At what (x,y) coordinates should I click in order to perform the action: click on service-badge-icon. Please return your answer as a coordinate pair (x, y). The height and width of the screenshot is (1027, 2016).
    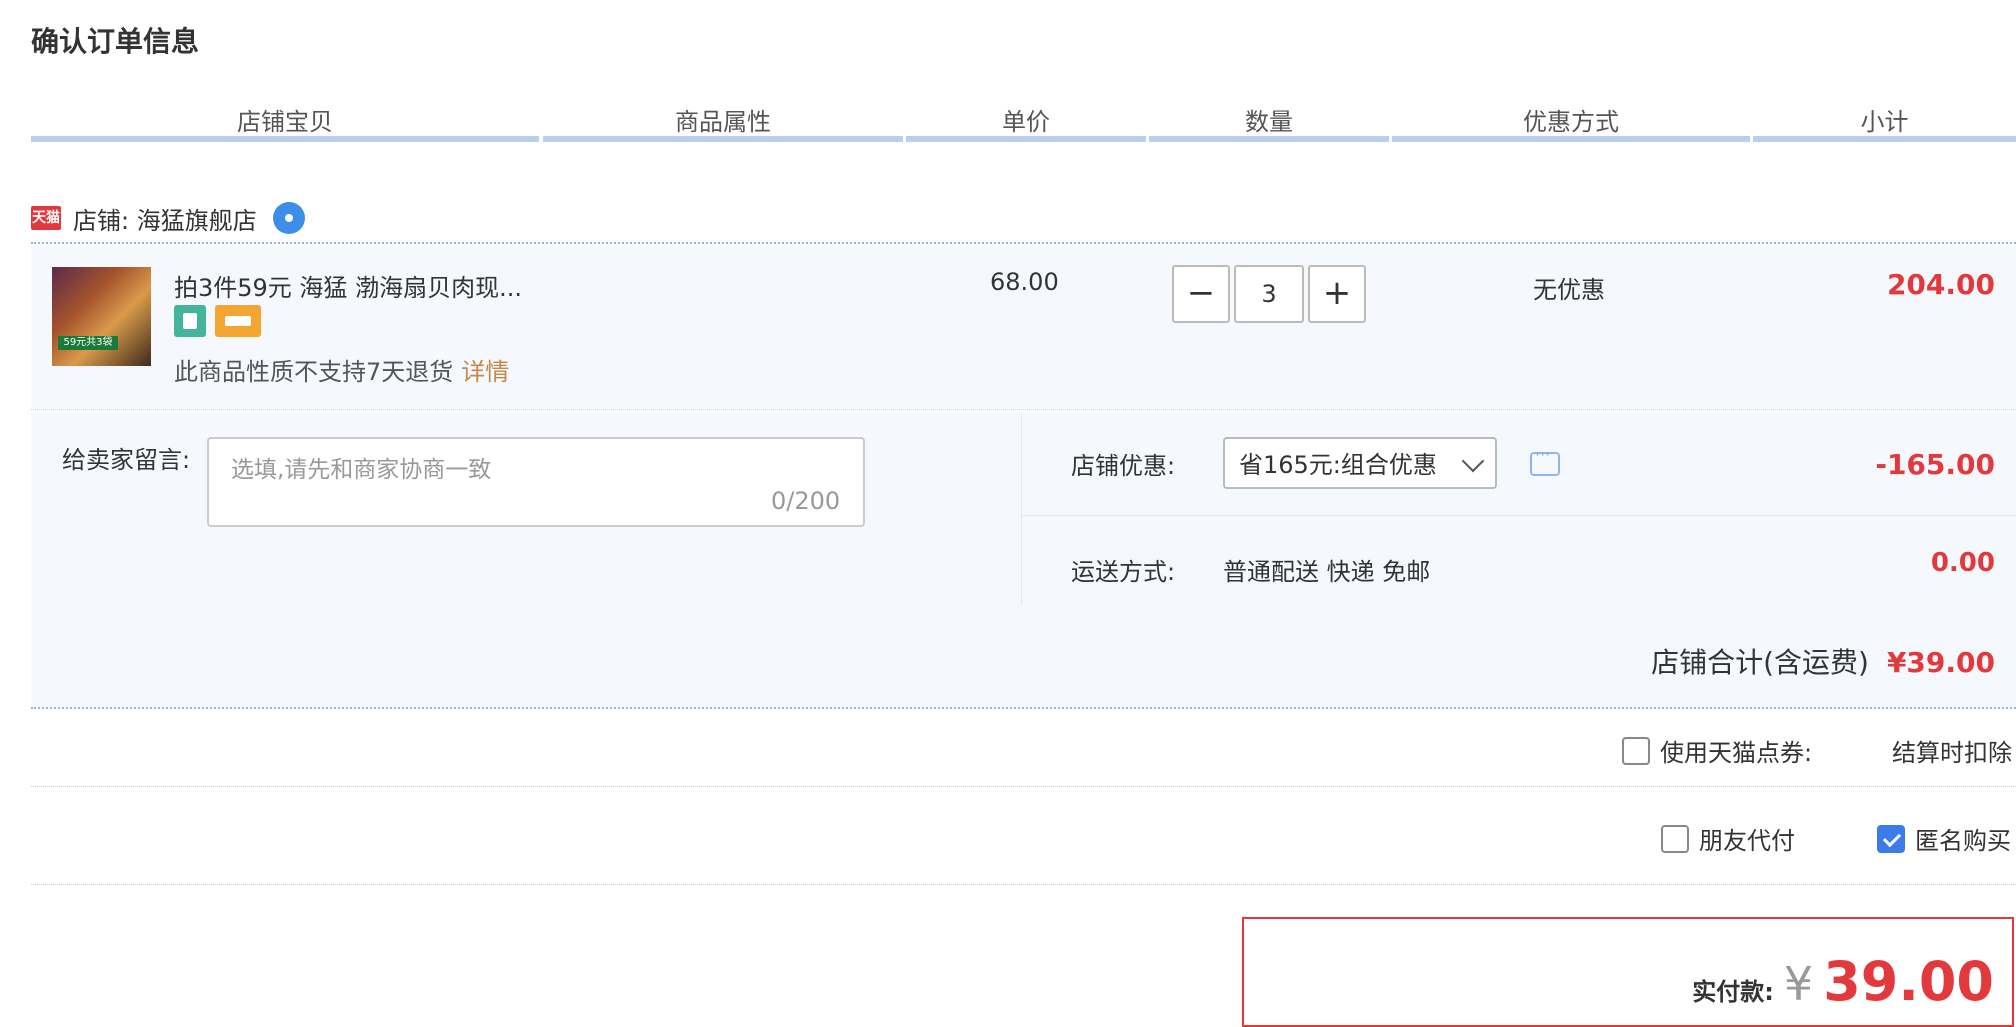
    Looking at the image, I should click on (190, 321).